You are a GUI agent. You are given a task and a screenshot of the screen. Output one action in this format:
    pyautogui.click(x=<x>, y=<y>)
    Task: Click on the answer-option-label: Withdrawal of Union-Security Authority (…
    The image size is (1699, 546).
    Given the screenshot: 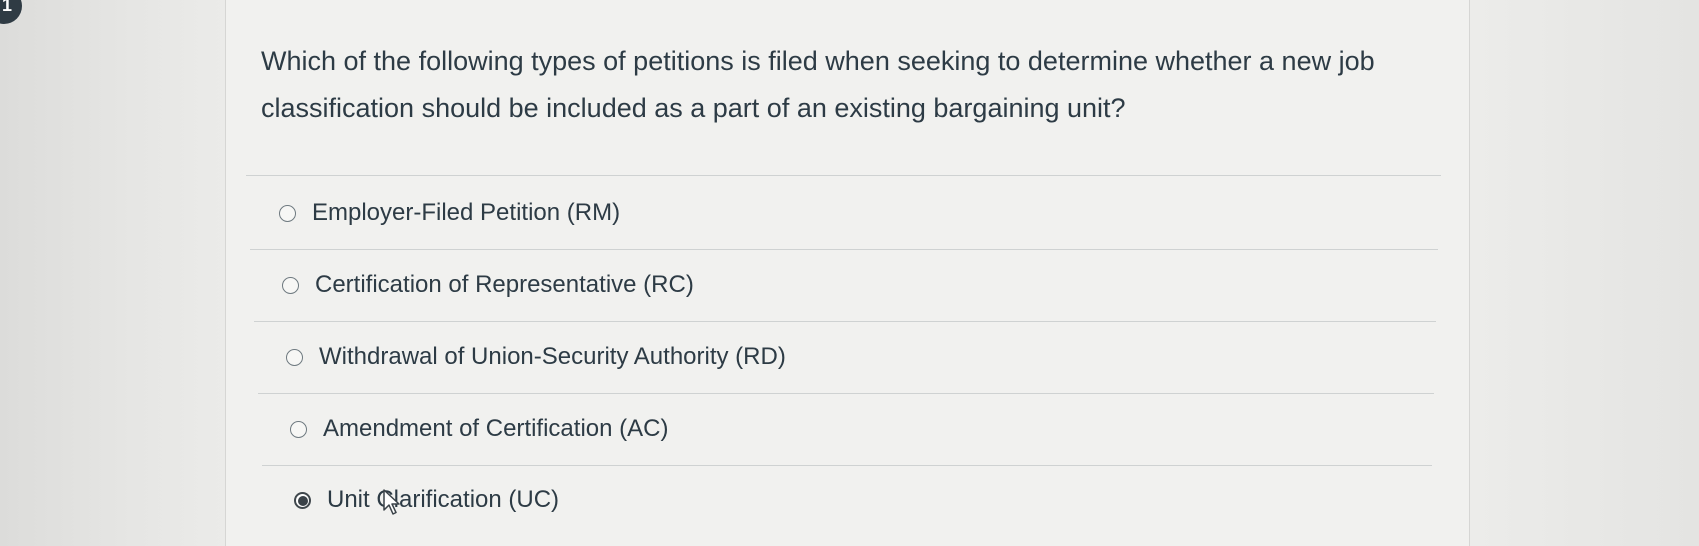 What is the action you would take?
    pyautogui.click(x=552, y=356)
    